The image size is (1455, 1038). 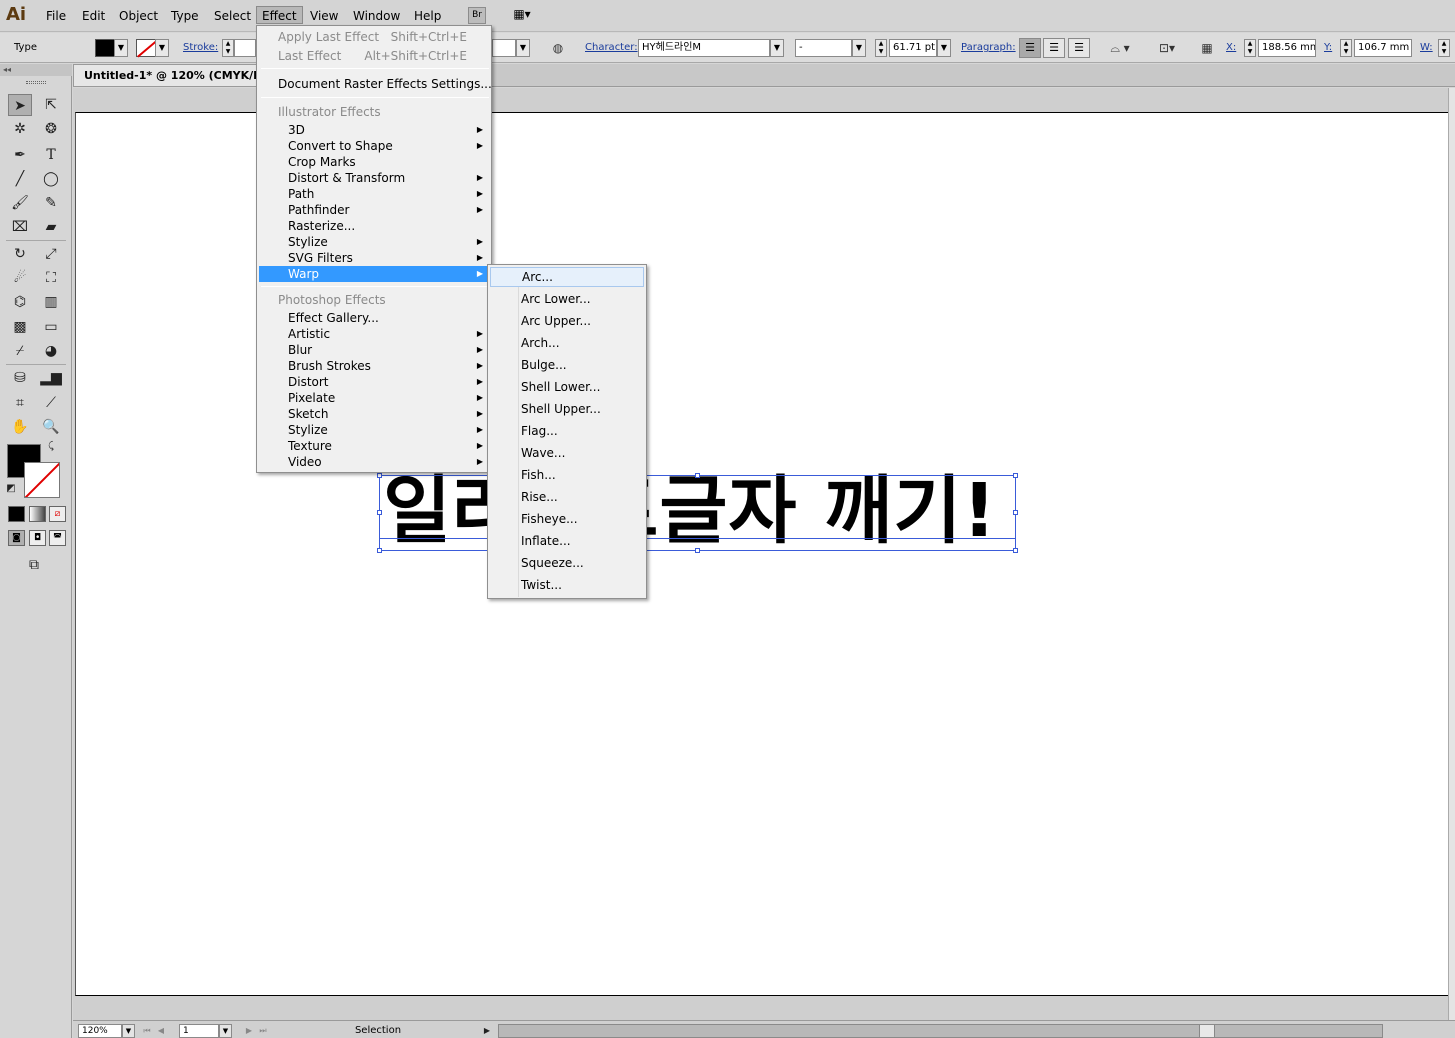 What do you see at coordinates (374, 178) in the screenshot?
I see `menu-item-distort-transform: Distort & Transform ▶` at bounding box center [374, 178].